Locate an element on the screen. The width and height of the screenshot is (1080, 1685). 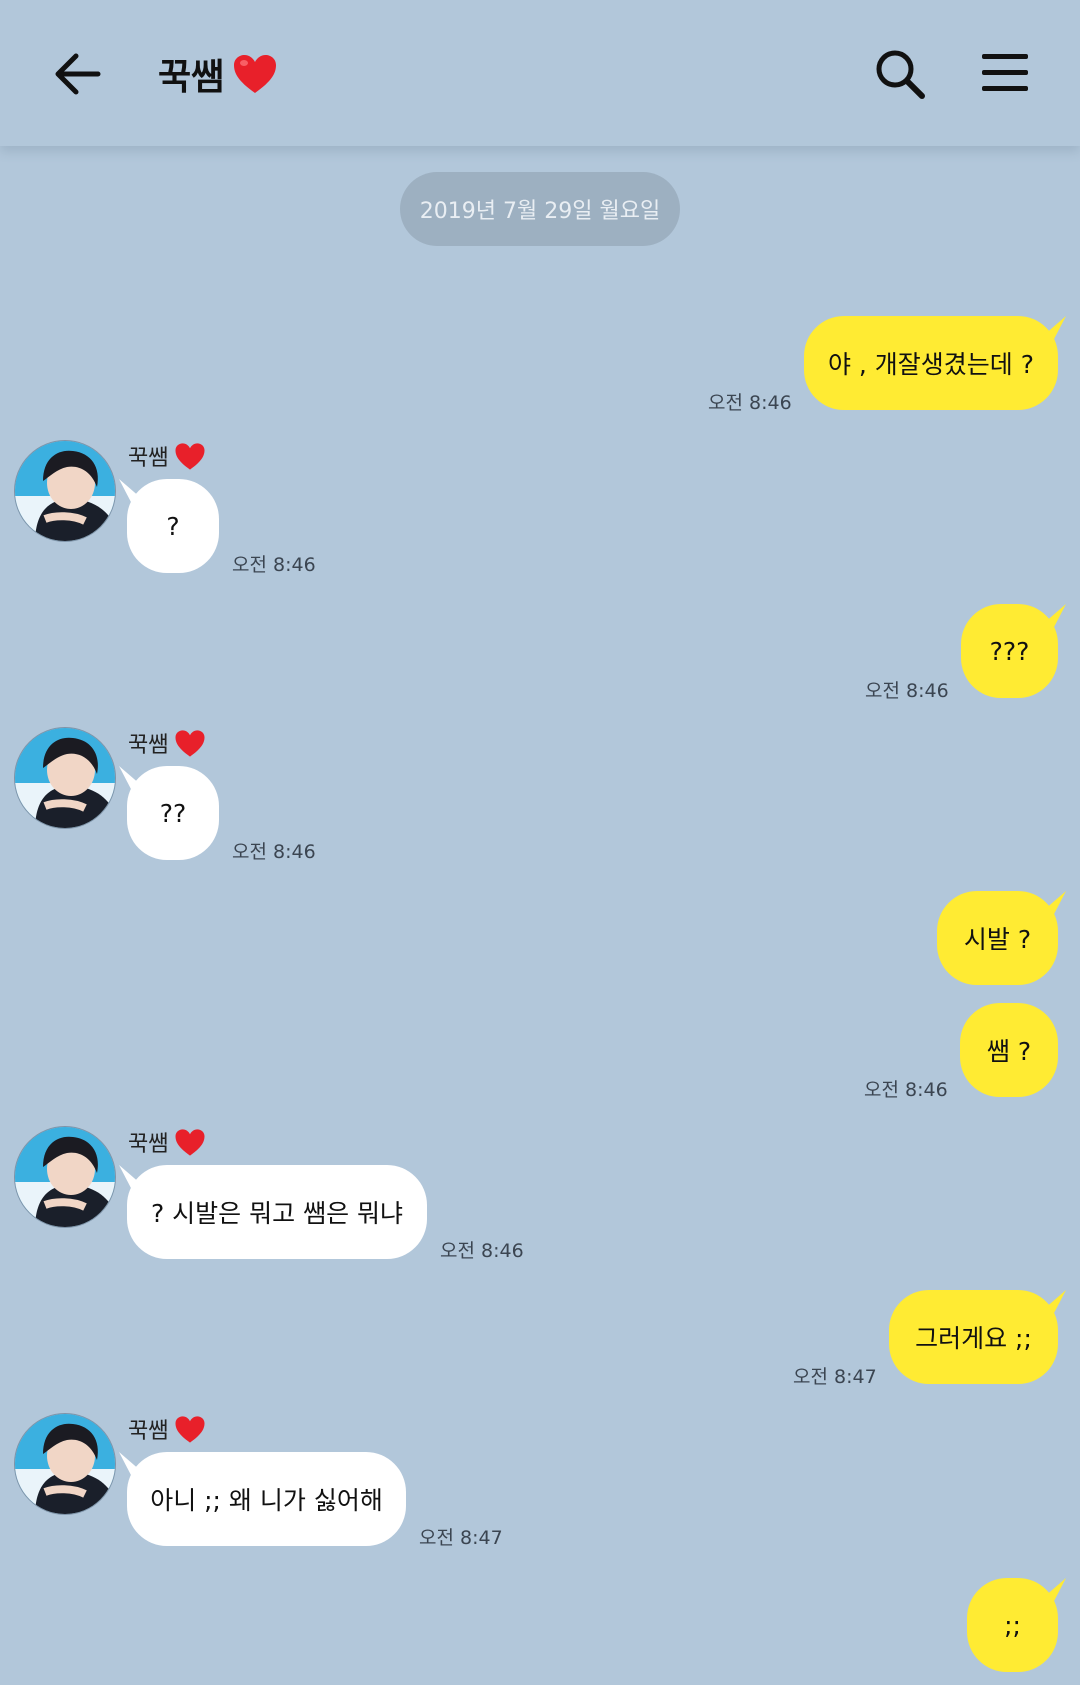
search-button is located at coordinates (900, 74).